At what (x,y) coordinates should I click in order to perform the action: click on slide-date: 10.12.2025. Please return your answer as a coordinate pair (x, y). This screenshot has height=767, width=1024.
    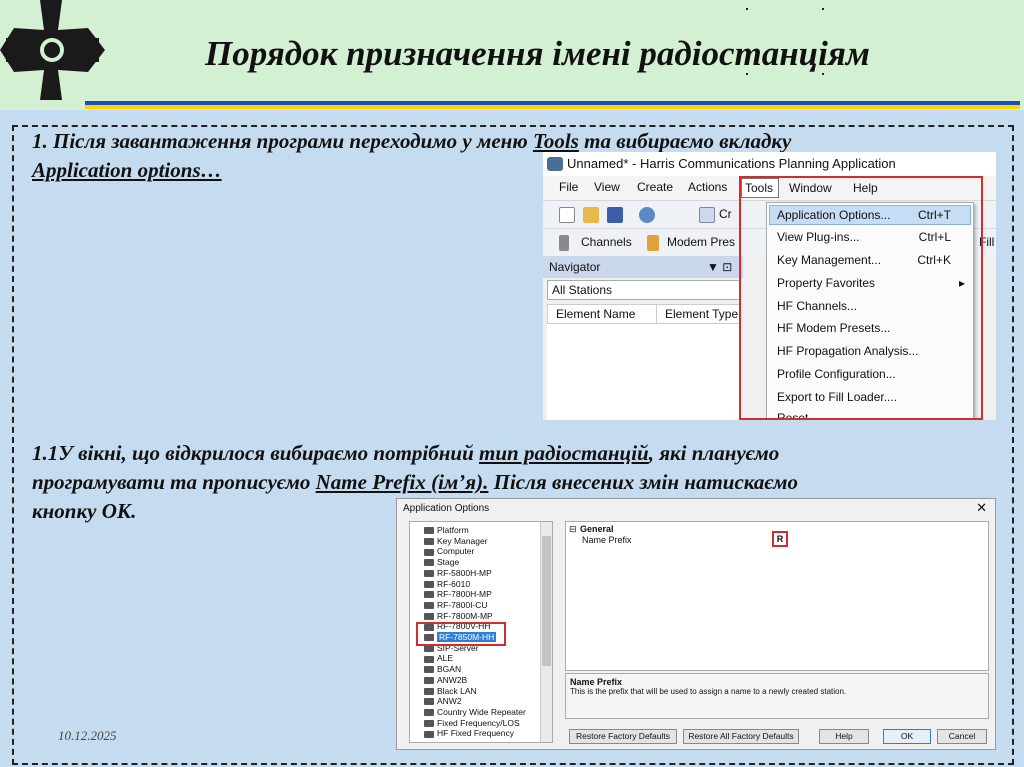
    Looking at the image, I should click on (87, 735).